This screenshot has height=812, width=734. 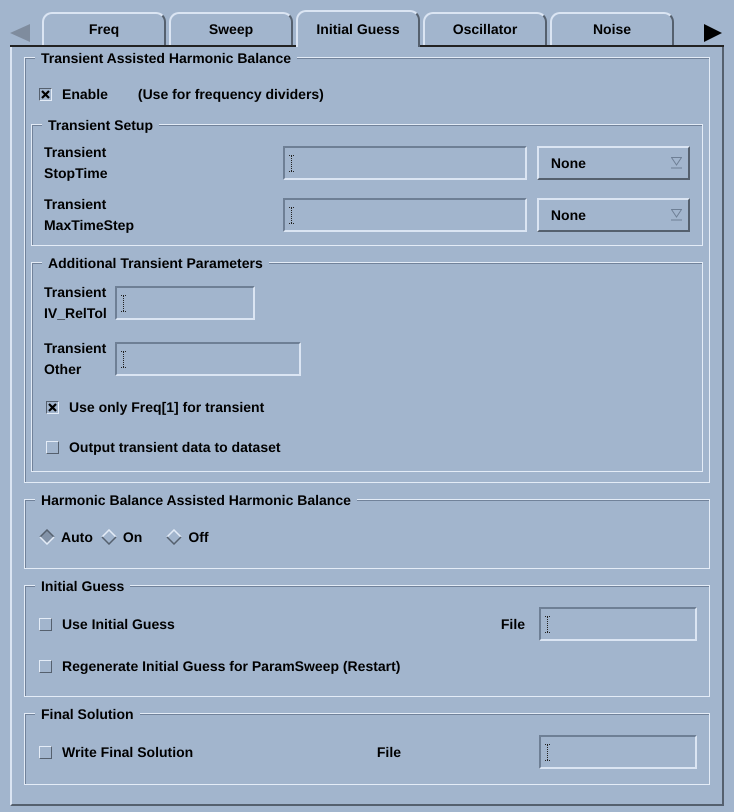 What do you see at coordinates (66, 537) in the screenshot?
I see `radio-option: Auto` at bounding box center [66, 537].